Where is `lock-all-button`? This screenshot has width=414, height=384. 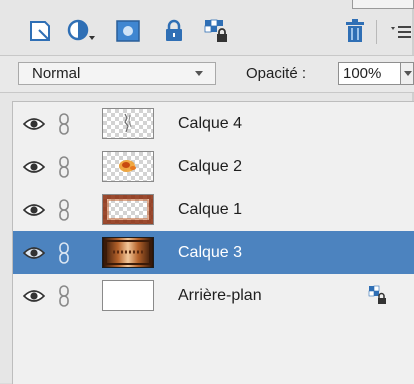
lock-all-button is located at coordinates (174, 31).